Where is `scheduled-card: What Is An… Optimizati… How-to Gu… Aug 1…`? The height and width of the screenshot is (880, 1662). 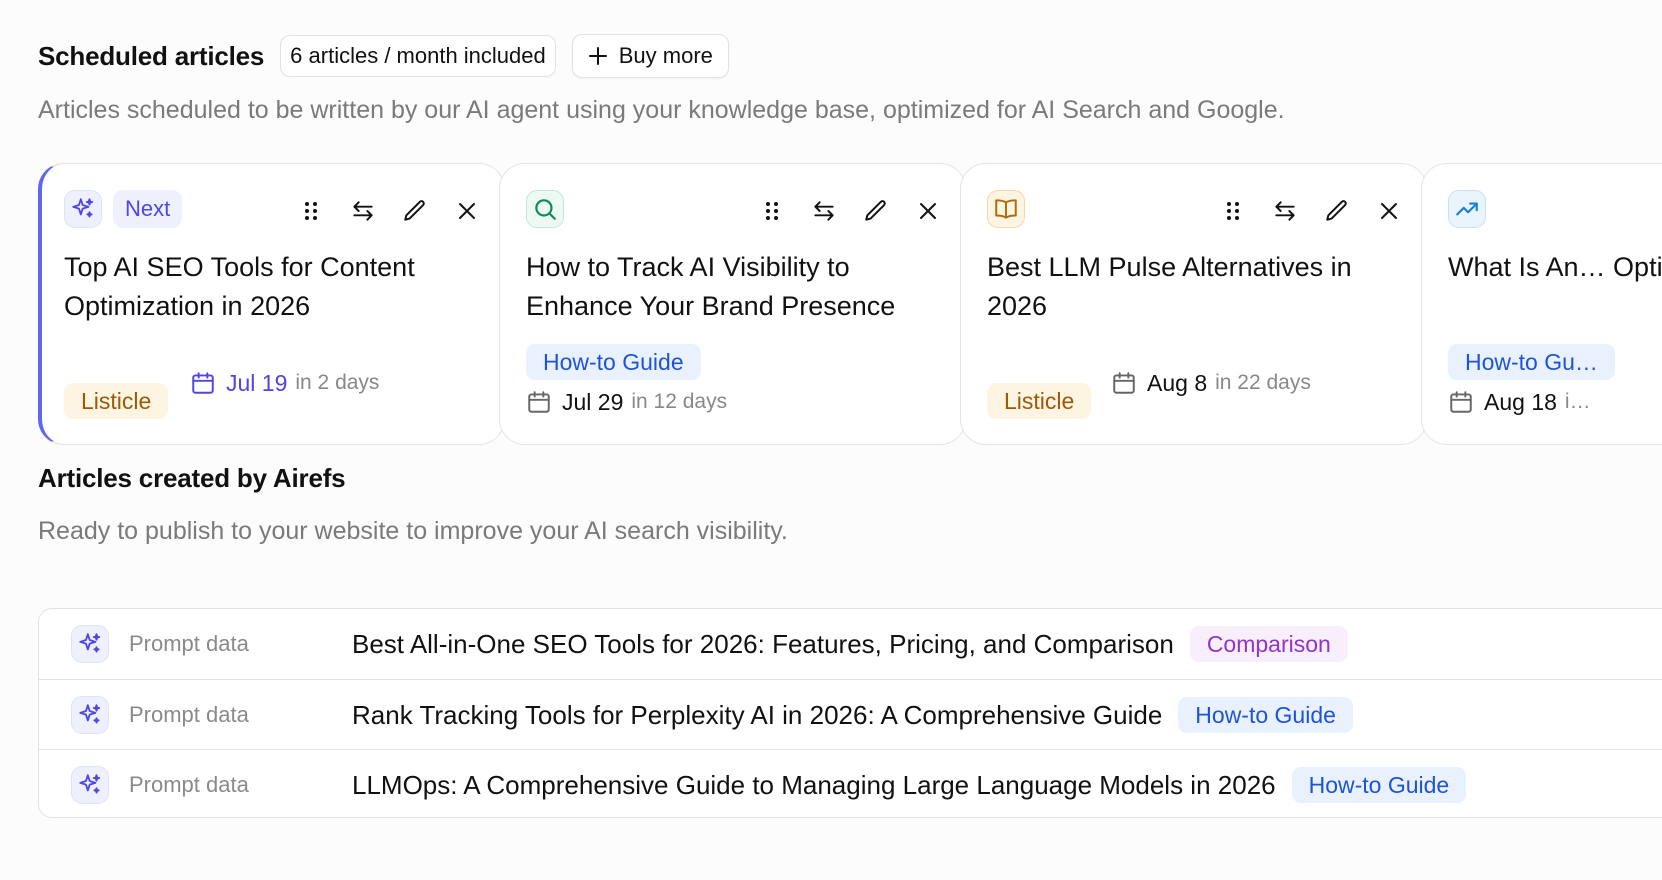
scheduled-card: What Is An… Optimizati… How-to Gu… Aug 1… is located at coordinates (1541, 304).